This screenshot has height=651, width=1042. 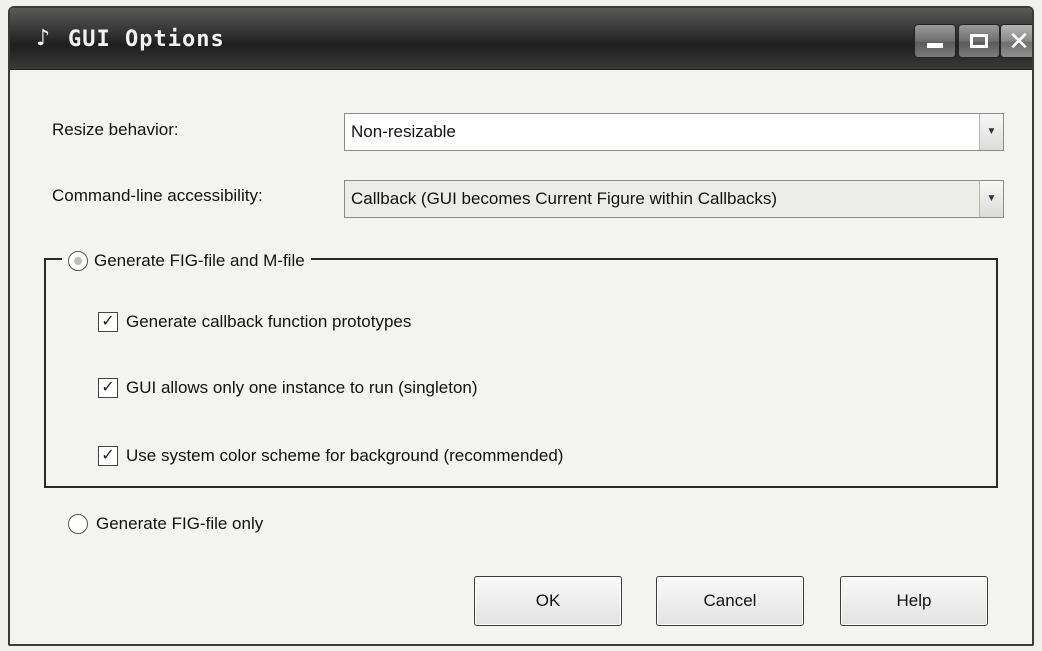 What do you see at coordinates (521, 39) in the screenshot?
I see `title-bar: ♪ GUI Options ✕` at bounding box center [521, 39].